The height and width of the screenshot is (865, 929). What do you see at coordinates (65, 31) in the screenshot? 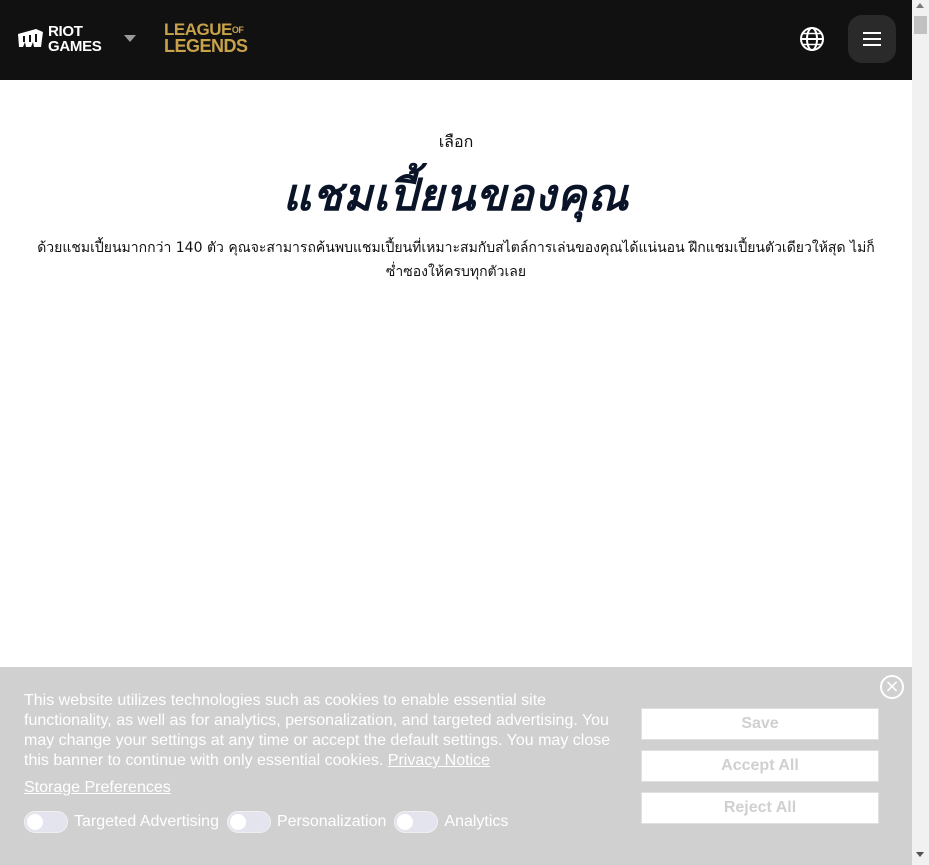
I see `riot-wordmark-line1: RIOT` at bounding box center [65, 31].